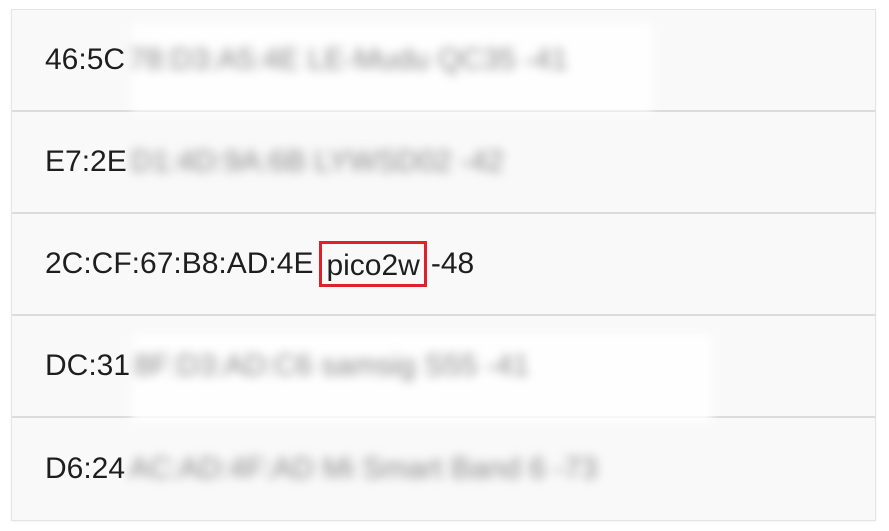 The image size is (889, 531). What do you see at coordinates (363, 468) in the screenshot?
I see `device-redacted-details: AC:AD:4F:AD Mi Smart Band 6 -73` at bounding box center [363, 468].